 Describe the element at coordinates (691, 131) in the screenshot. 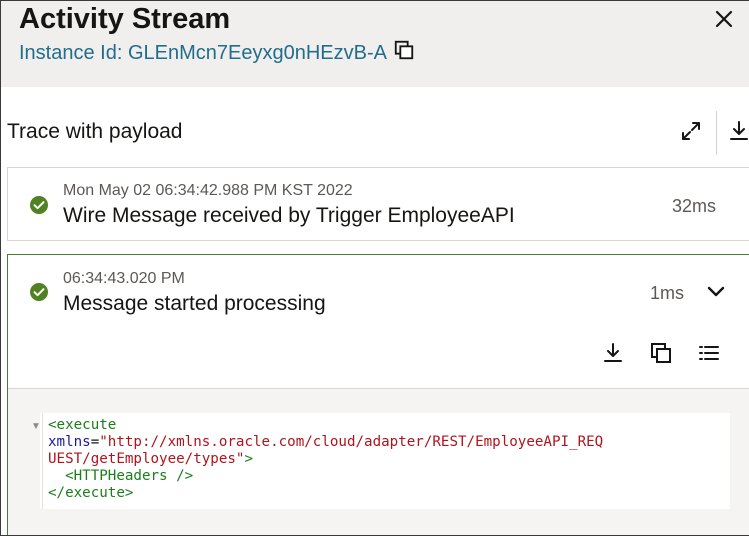

I see `expand-icon` at that location.